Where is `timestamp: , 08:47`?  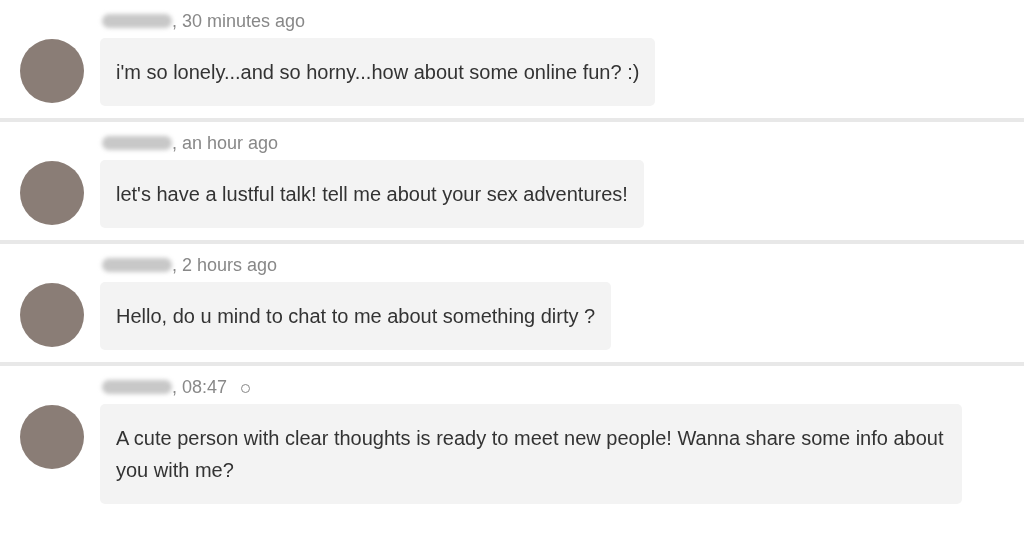 timestamp: , 08:47 is located at coordinates (200, 387).